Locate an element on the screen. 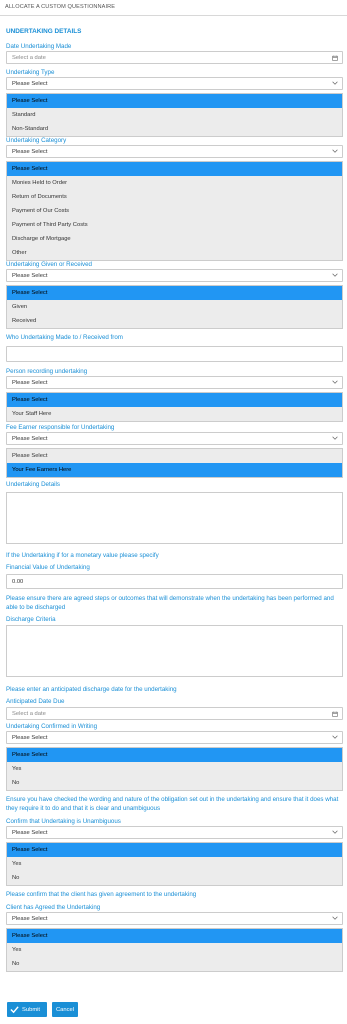  fee-earner-select: Please Select is located at coordinates (174, 438).